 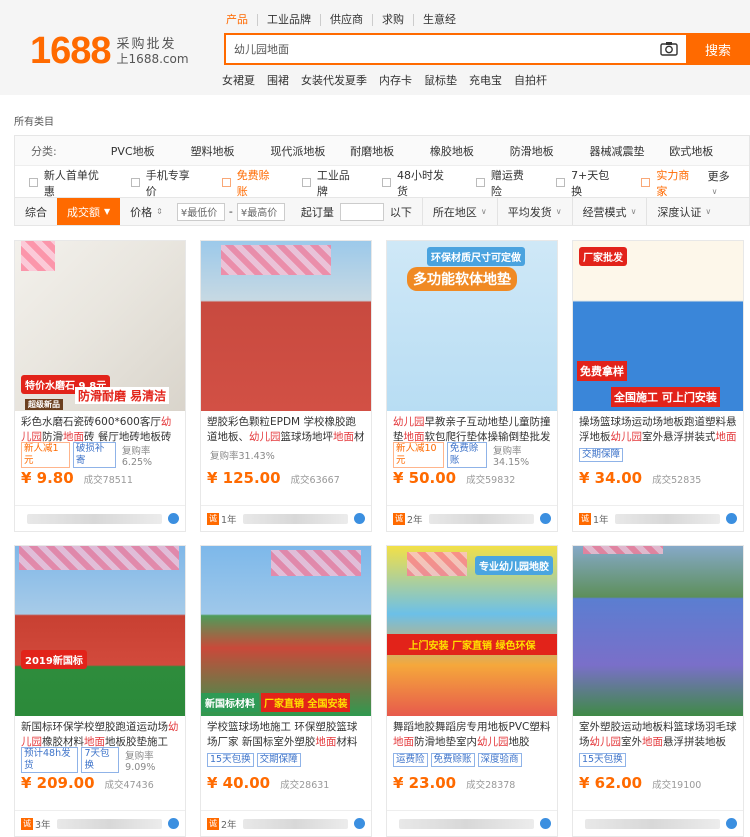 What do you see at coordinates (310, 151) in the screenshot?
I see `category-item: 现代派地板` at bounding box center [310, 151].